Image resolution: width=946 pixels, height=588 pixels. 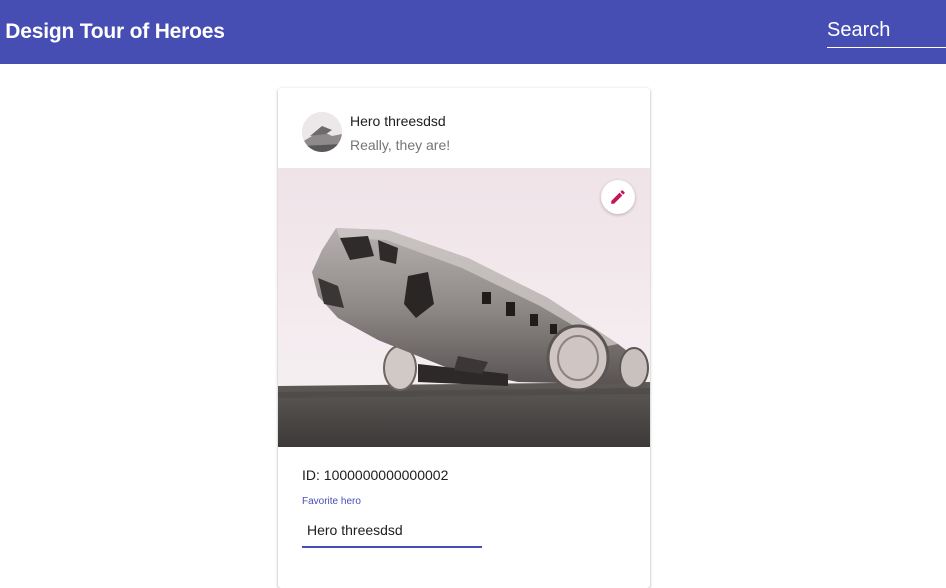 I want to click on hero-card-title: Hero threesdsd, so click(x=398, y=121).